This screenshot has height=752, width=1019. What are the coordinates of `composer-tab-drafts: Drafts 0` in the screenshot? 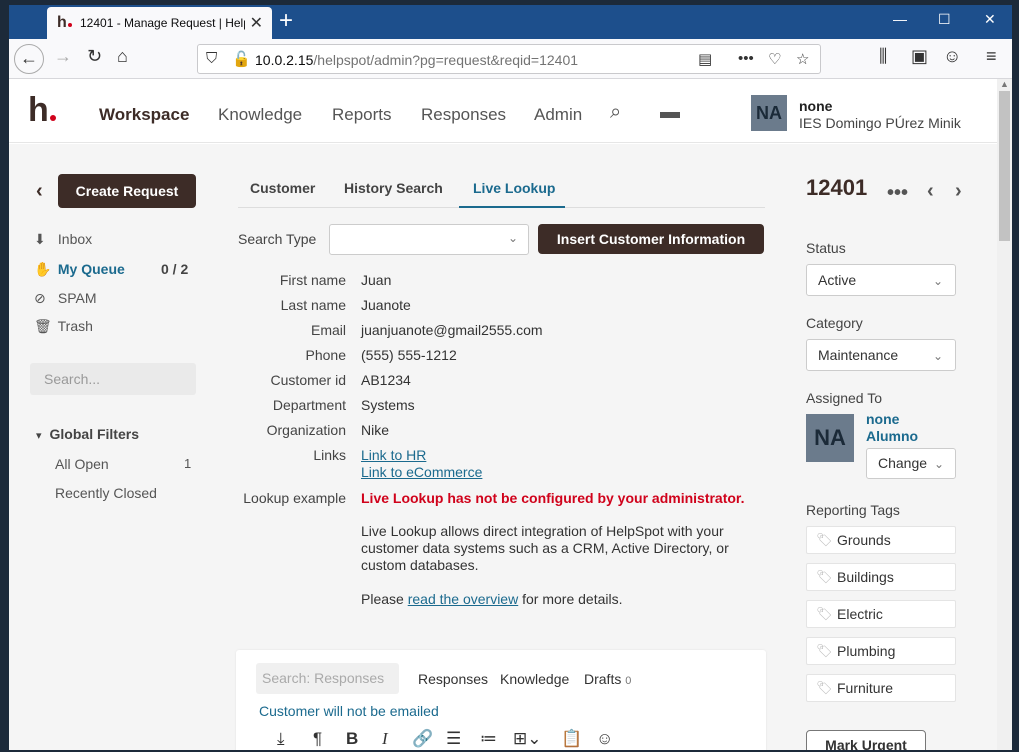 It's located at (607, 679).